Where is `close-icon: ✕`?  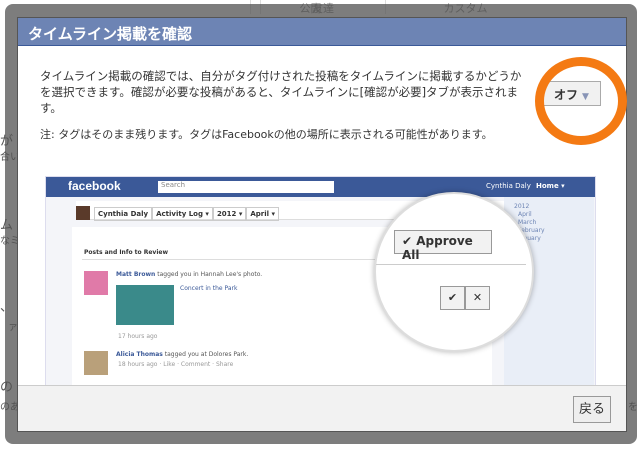
close-icon: ✕ is located at coordinates (477, 298).